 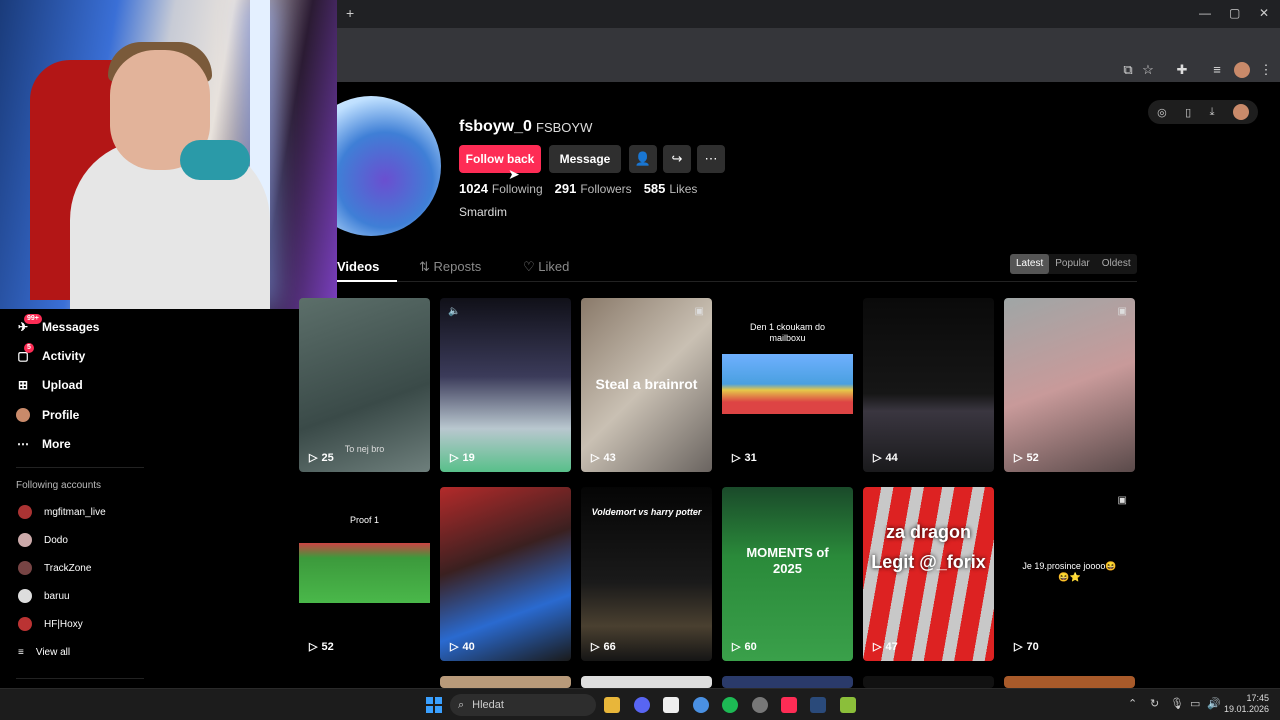 What do you see at coordinates (350, 13) in the screenshot?
I see `new-tab-button: +` at bounding box center [350, 13].